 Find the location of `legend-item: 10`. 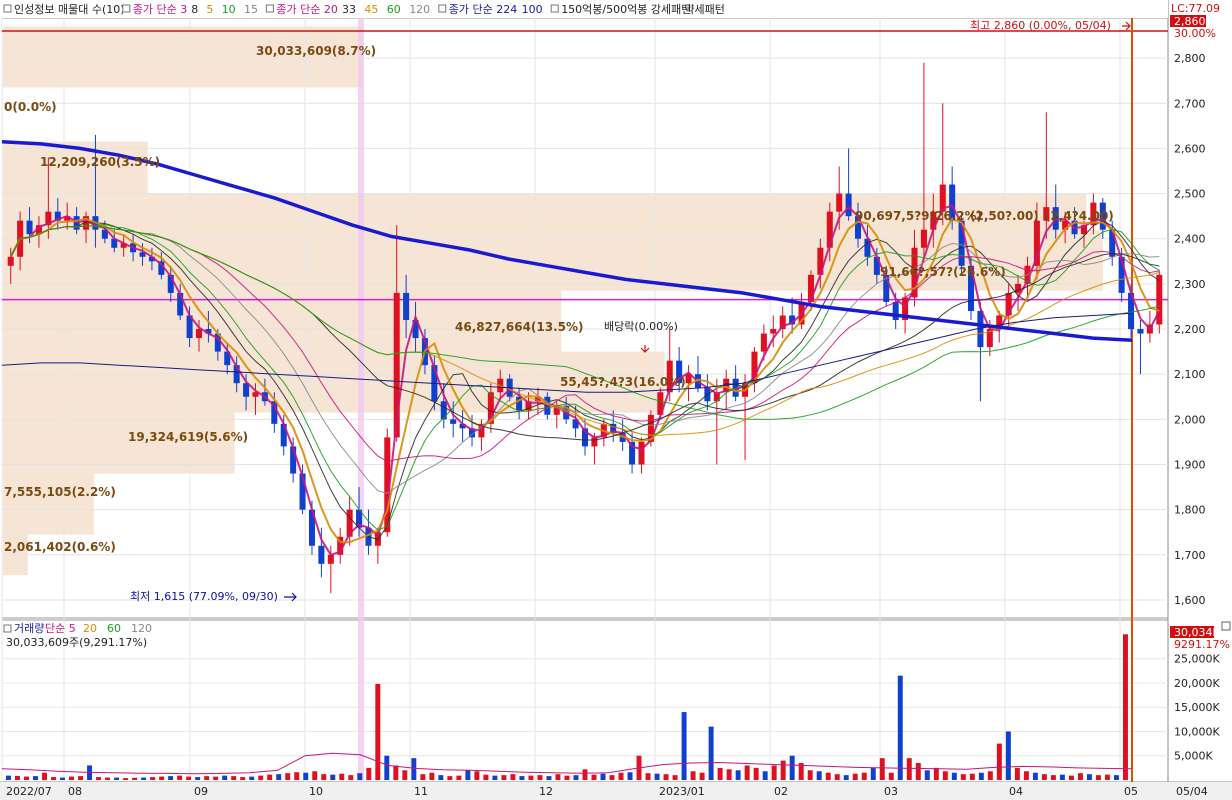

legend-item: 10 is located at coordinates (229, 9).